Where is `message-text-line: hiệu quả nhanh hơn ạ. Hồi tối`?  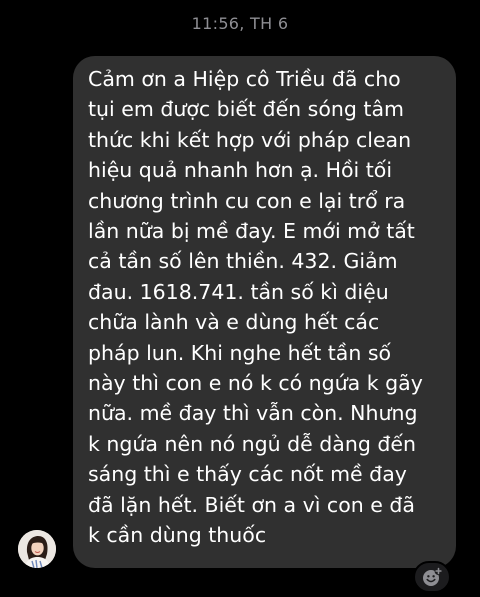 message-text-line: hiệu quả nhanh hơn ạ. Hồi tối is located at coordinates (240, 170).